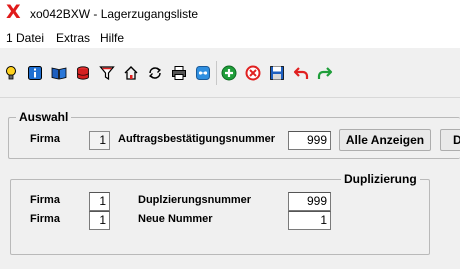  I want to click on menu-datei: 1 Datei, so click(25, 38).